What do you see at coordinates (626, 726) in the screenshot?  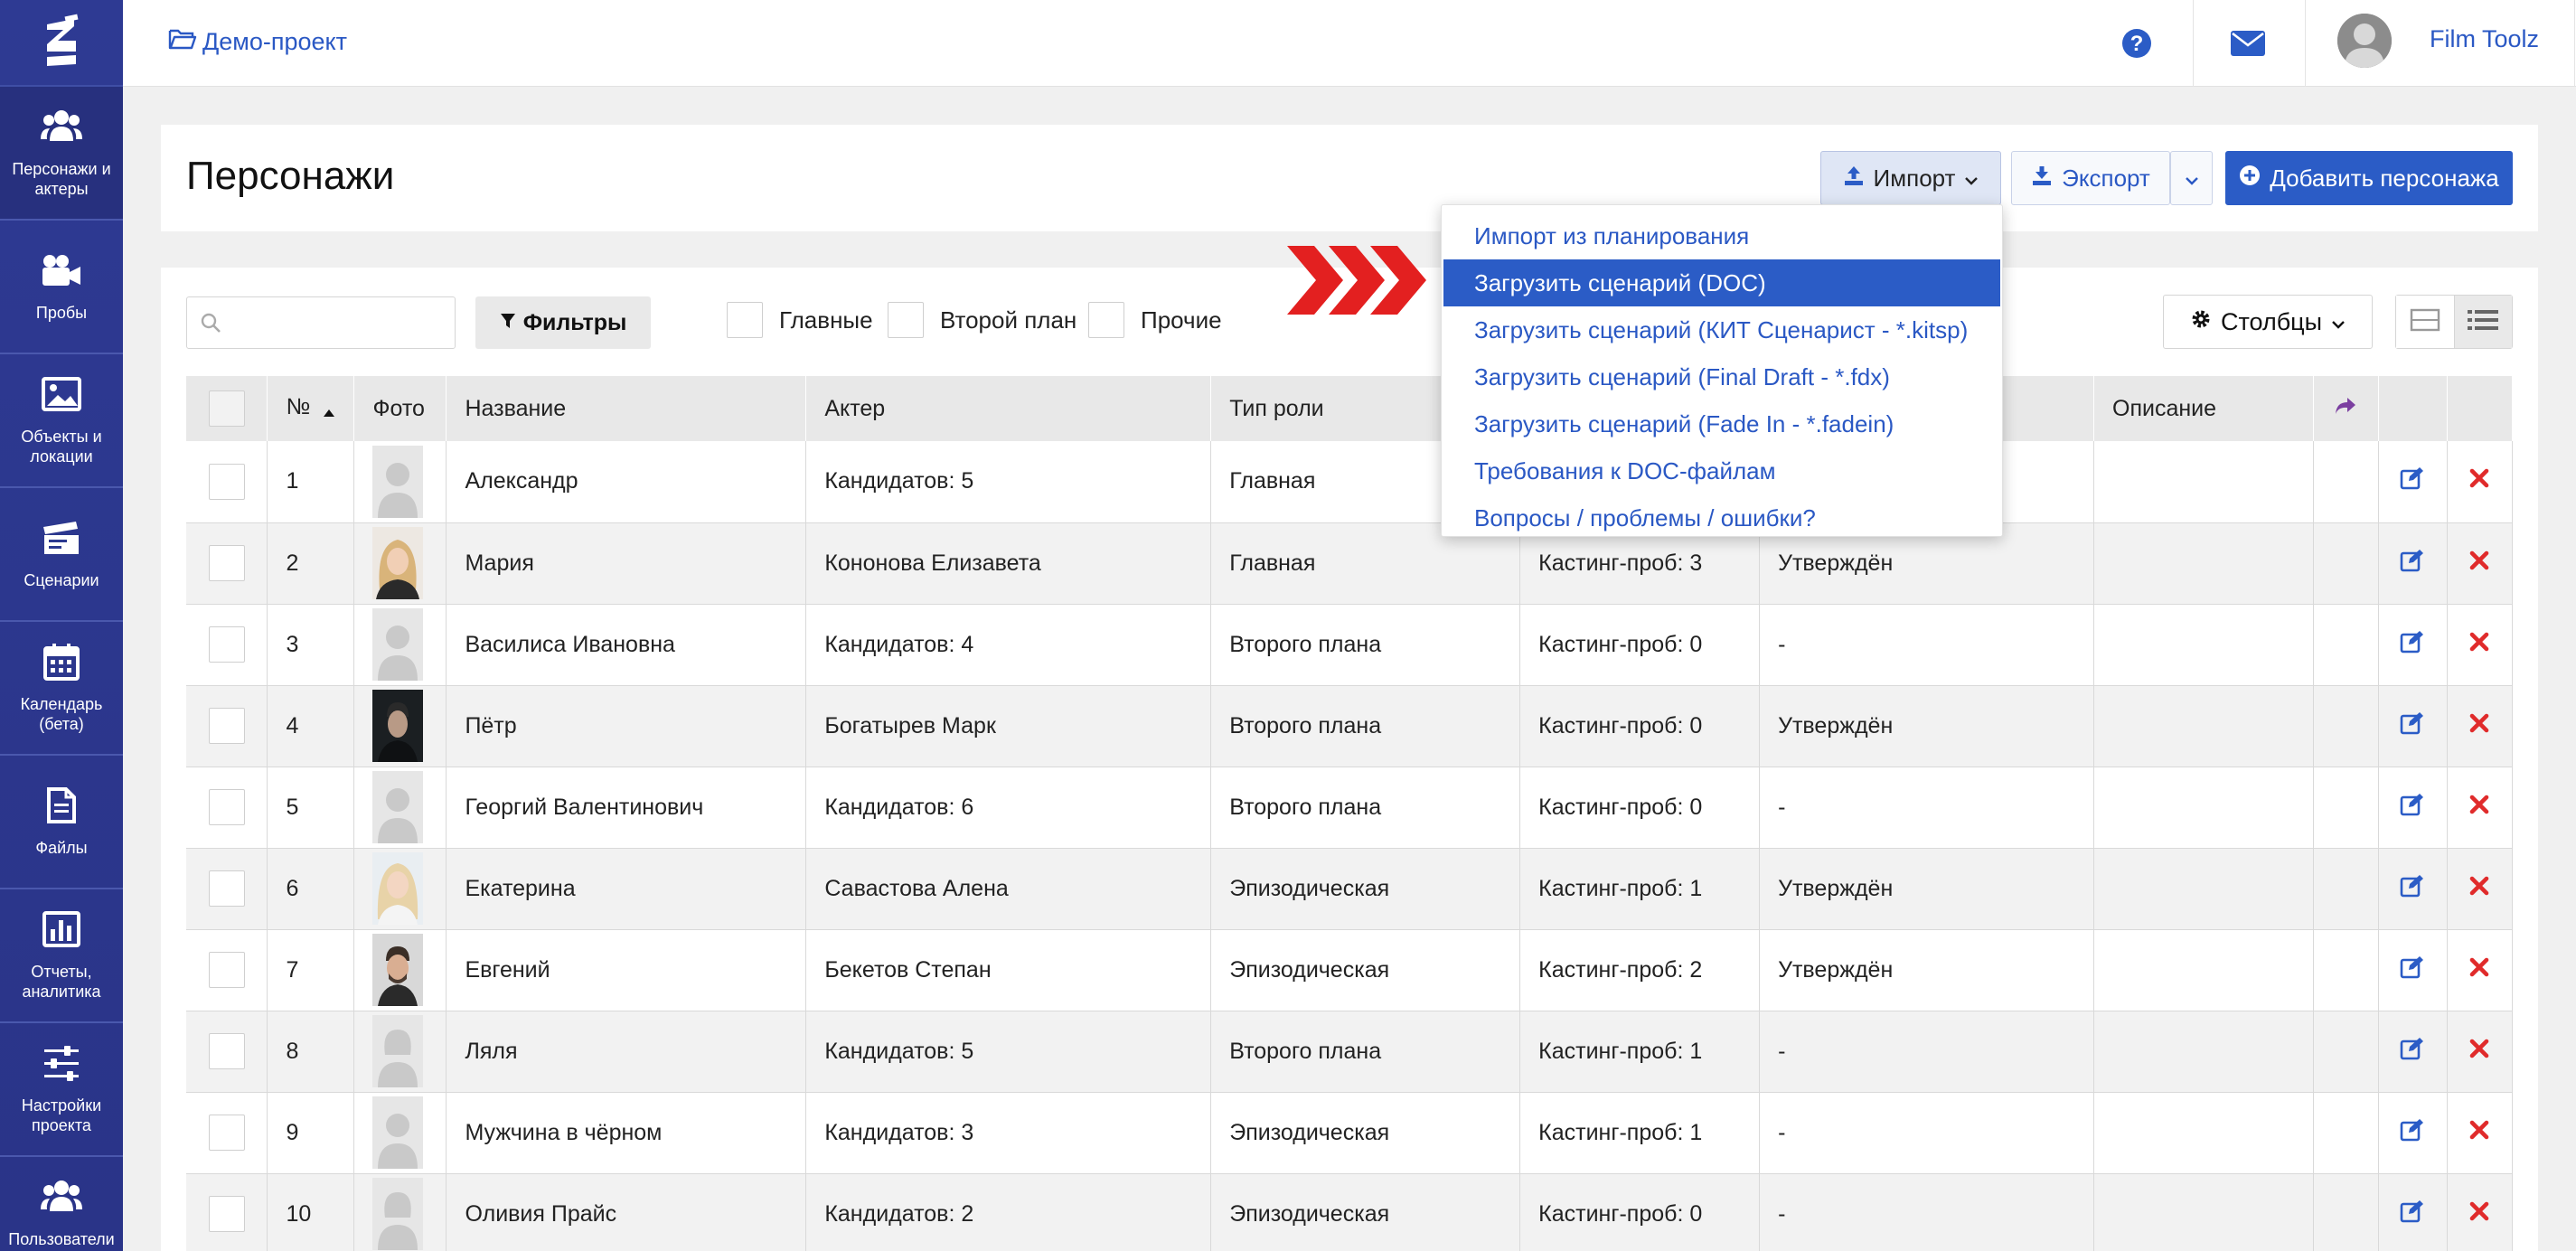 I see `cell-name: Пётр` at bounding box center [626, 726].